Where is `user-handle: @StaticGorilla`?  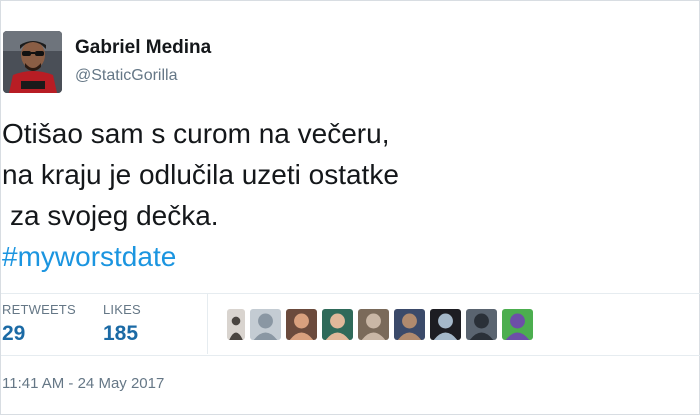
user-handle: @StaticGorilla is located at coordinates (126, 76).